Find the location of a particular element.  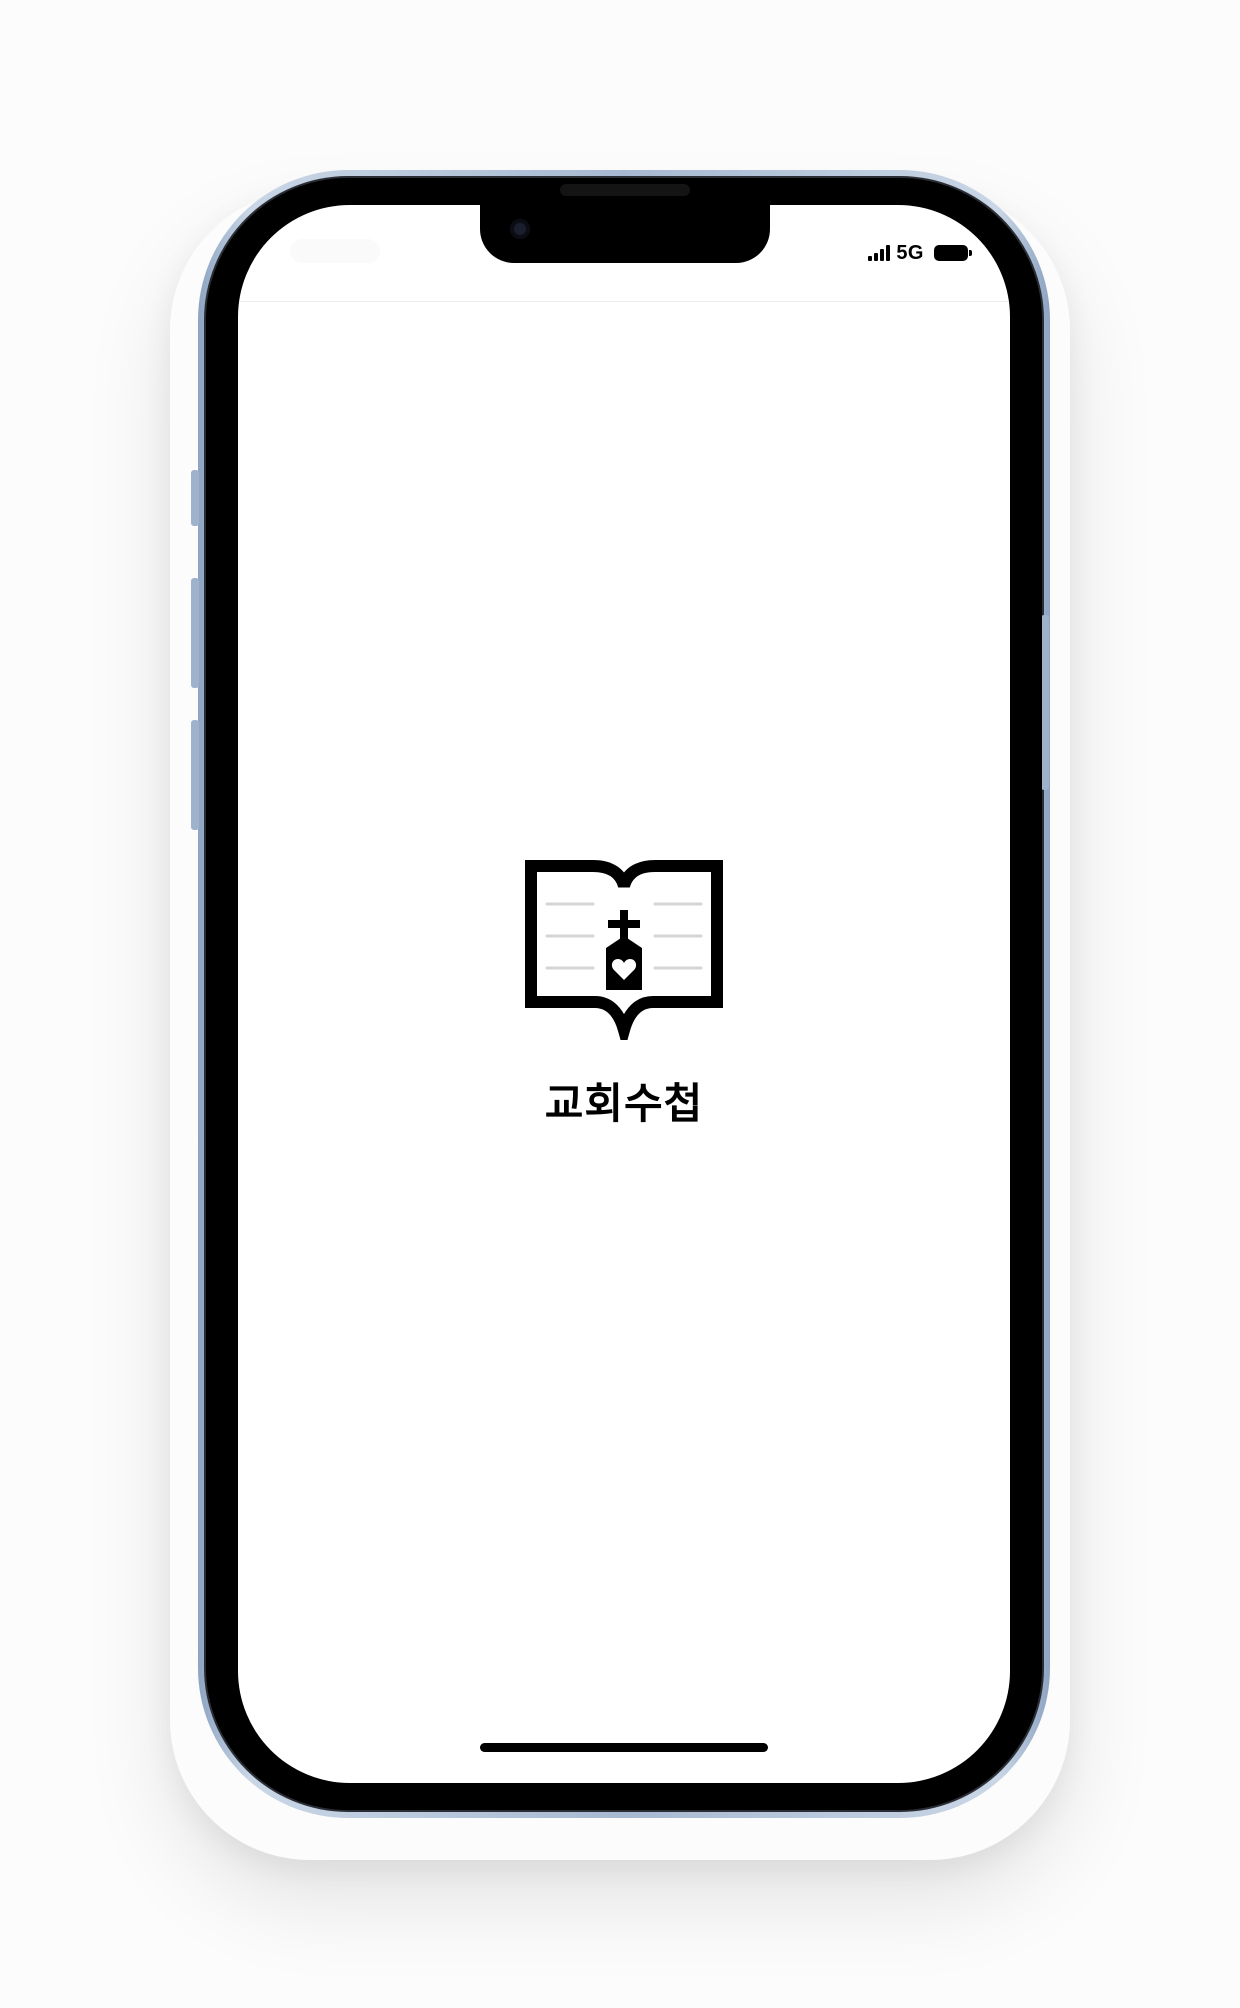

home-indicator is located at coordinates (624, 1747).